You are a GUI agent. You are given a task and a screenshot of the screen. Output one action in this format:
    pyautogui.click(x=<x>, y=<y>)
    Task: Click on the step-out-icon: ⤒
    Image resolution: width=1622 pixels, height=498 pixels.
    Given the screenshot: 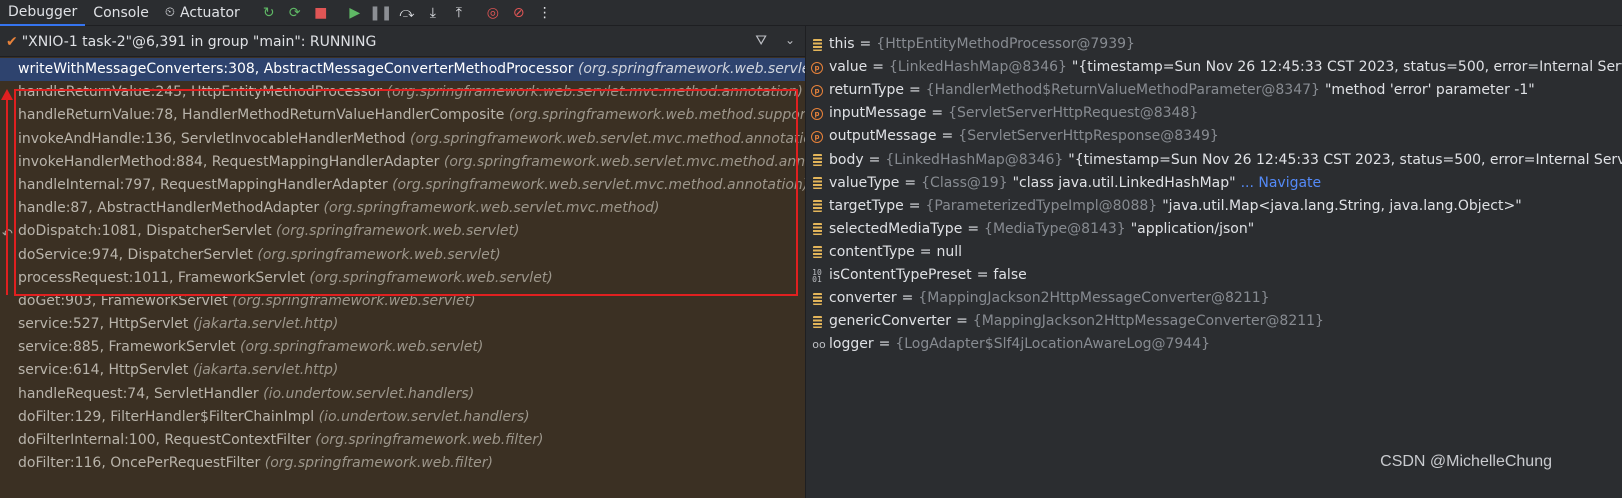 What is the action you would take?
    pyautogui.click(x=459, y=13)
    